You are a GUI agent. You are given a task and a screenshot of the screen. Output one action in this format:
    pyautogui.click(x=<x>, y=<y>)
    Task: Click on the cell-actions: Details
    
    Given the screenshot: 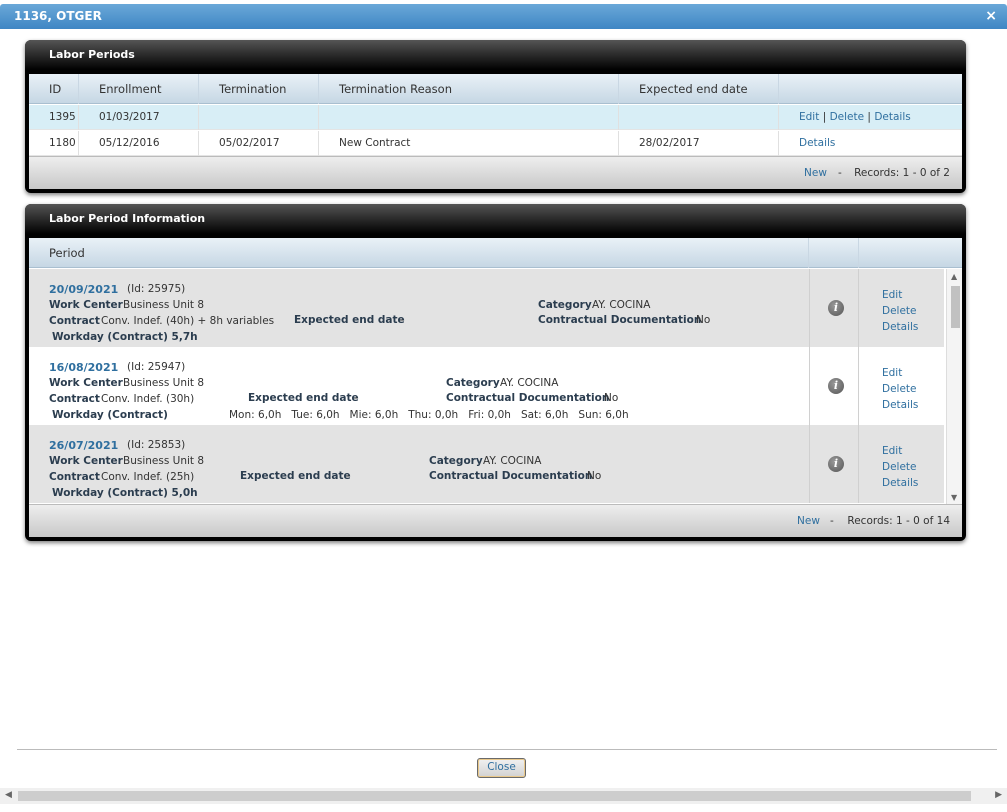 What is the action you would take?
    pyautogui.click(x=870, y=143)
    